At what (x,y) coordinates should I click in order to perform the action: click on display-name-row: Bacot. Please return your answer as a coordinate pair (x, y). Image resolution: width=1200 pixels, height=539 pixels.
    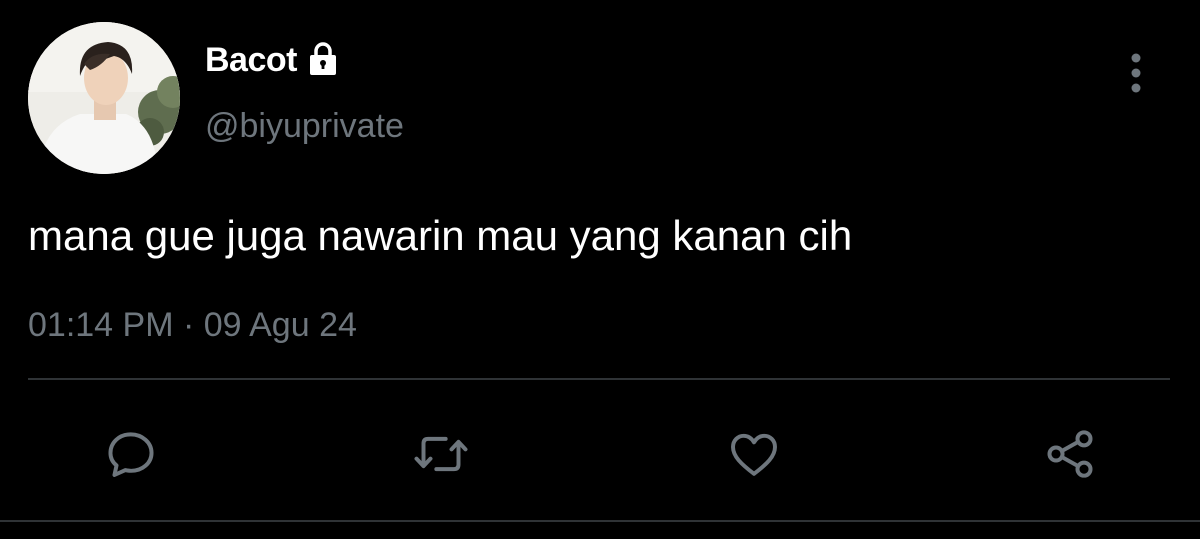
    Looking at the image, I should click on (273, 60).